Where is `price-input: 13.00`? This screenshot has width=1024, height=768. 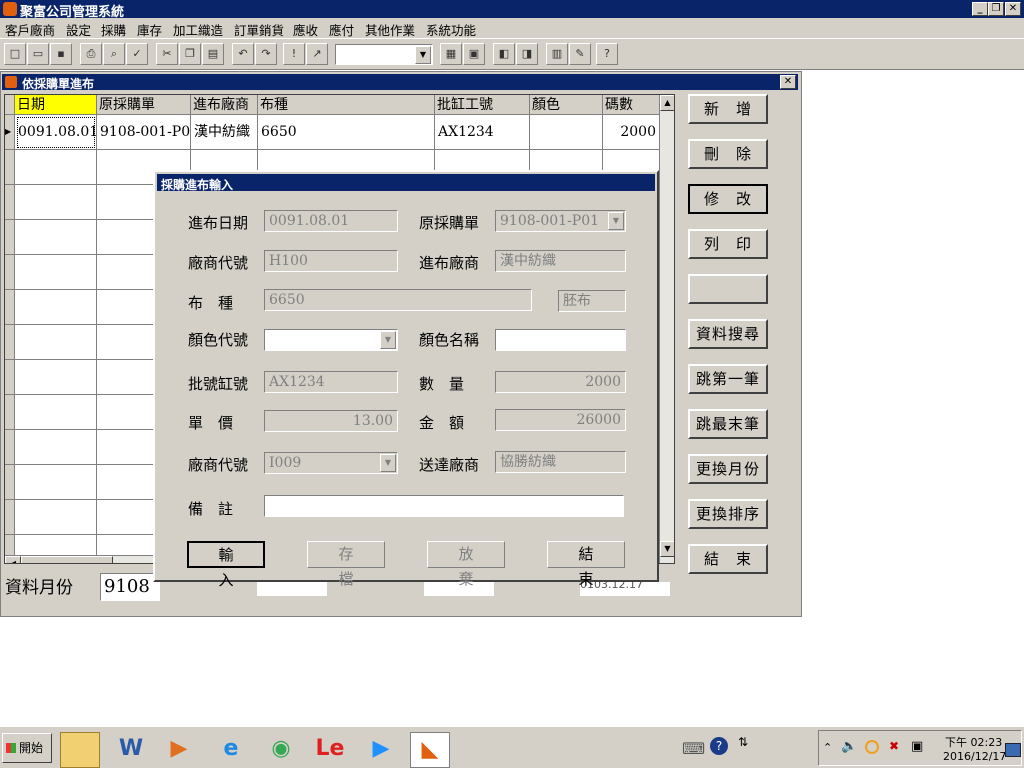
price-input: 13.00 is located at coordinates (331, 421).